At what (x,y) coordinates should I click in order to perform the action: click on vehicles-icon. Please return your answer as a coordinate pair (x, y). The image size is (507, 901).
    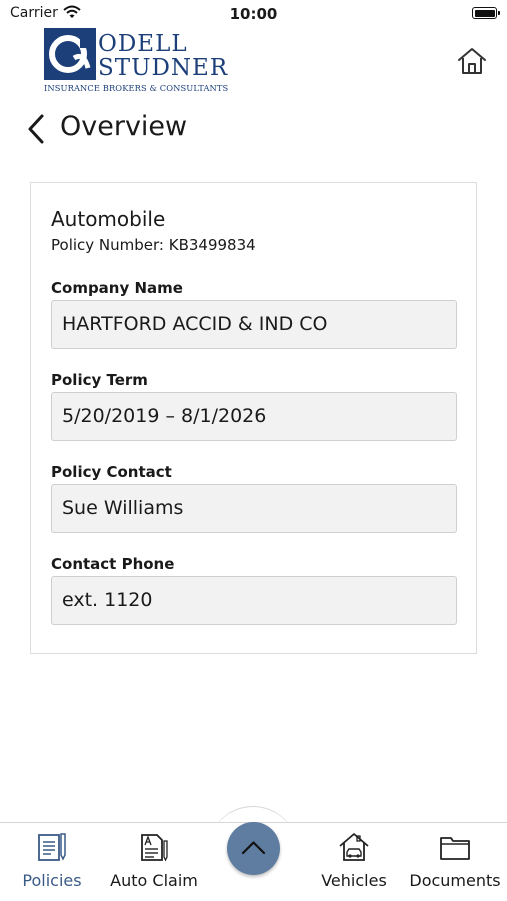
    Looking at the image, I should click on (354, 847).